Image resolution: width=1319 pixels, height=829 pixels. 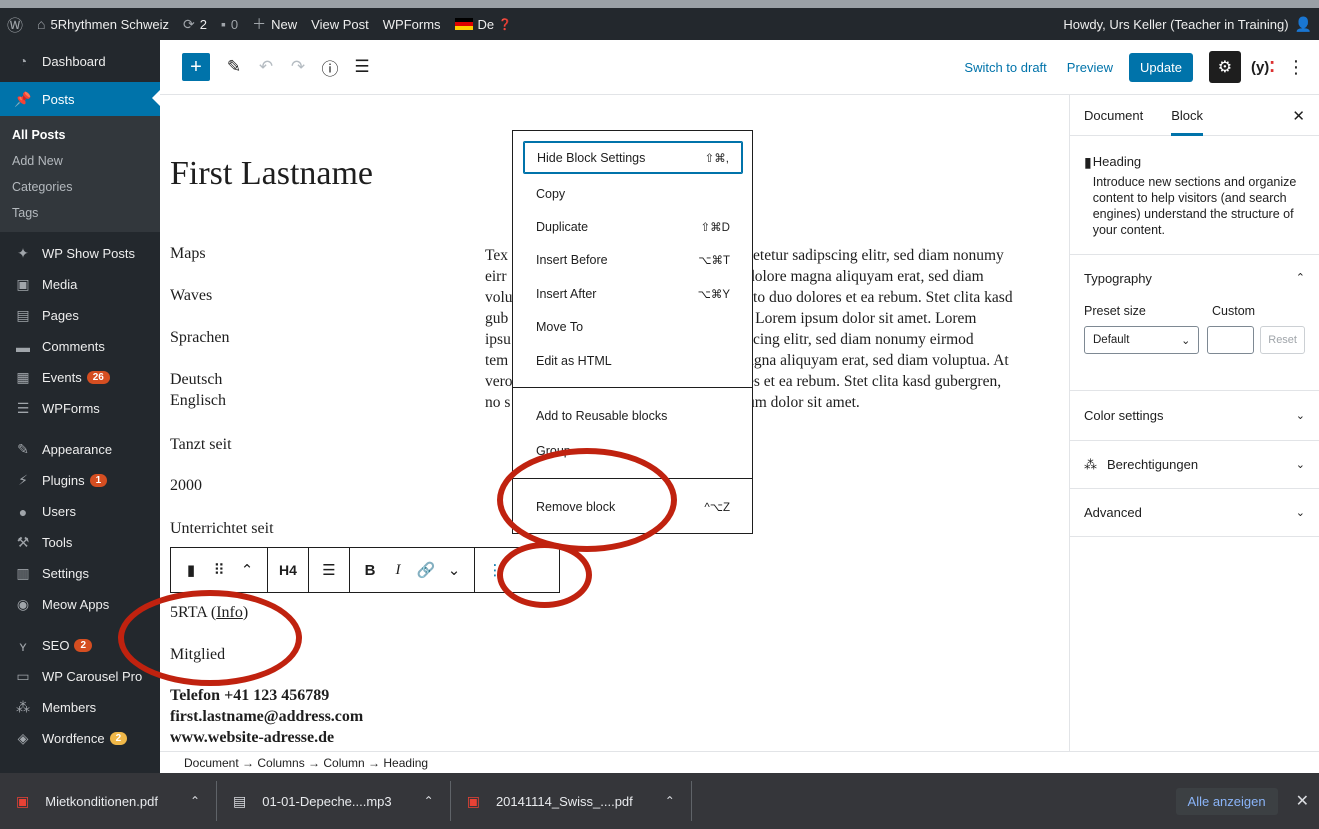 What do you see at coordinates (1226, 801) in the screenshot?
I see `show-all-downloads-button: Alle anzeigen` at bounding box center [1226, 801].